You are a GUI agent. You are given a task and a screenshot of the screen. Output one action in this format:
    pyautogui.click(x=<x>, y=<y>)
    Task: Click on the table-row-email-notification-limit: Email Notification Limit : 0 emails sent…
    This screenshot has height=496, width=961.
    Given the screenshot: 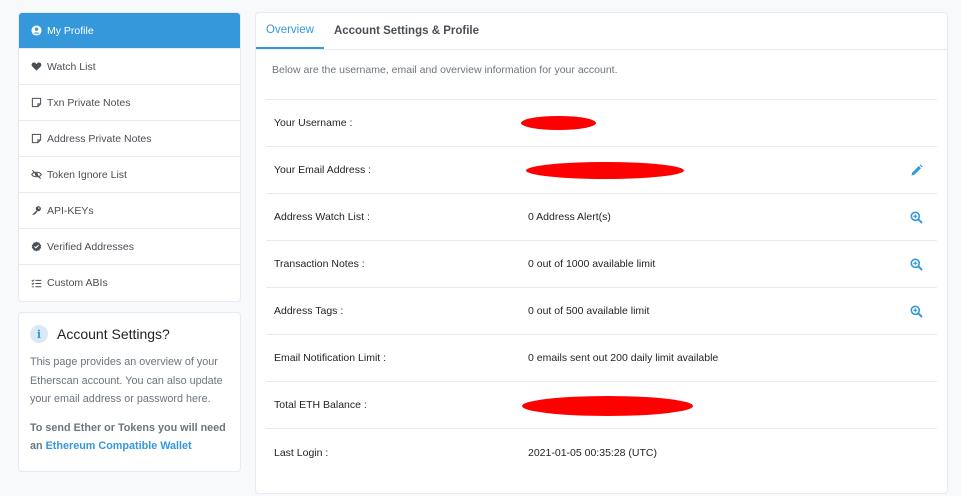 What is the action you would take?
    pyautogui.click(x=601, y=358)
    